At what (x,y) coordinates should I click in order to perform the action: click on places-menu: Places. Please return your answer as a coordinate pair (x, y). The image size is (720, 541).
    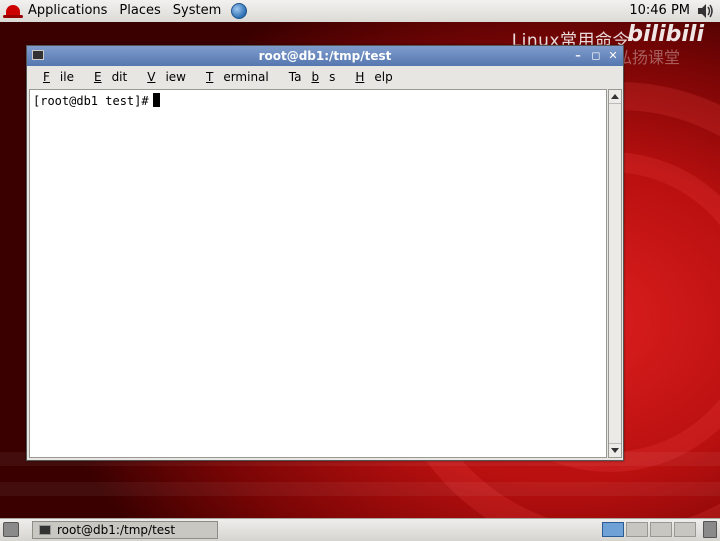
    Looking at the image, I should click on (139, 11).